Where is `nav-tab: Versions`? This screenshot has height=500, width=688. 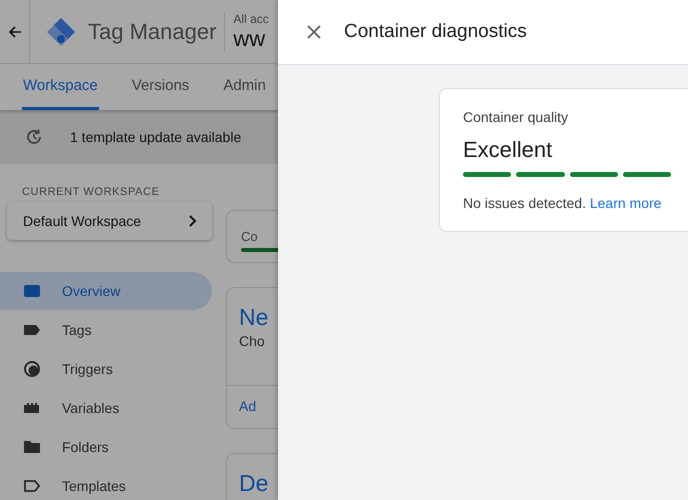 nav-tab: Versions is located at coordinates (160, 87).